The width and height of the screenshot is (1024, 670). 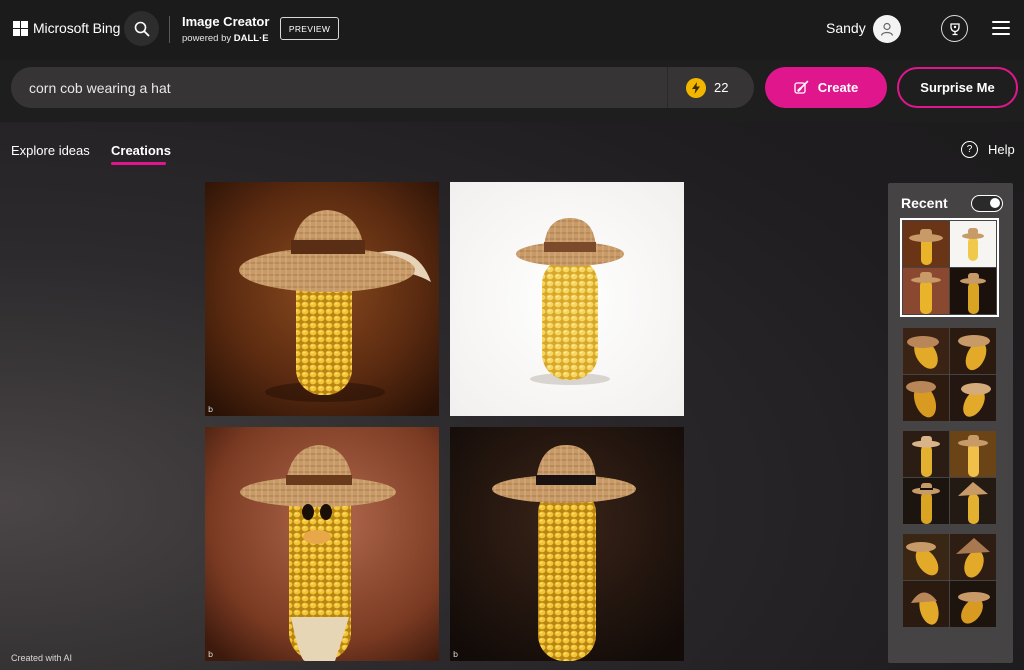 What do you see at coordinates (309, 28) in the screenshot?
I see `preview-badge: PREVIEW` at bounding box center [309, 28].